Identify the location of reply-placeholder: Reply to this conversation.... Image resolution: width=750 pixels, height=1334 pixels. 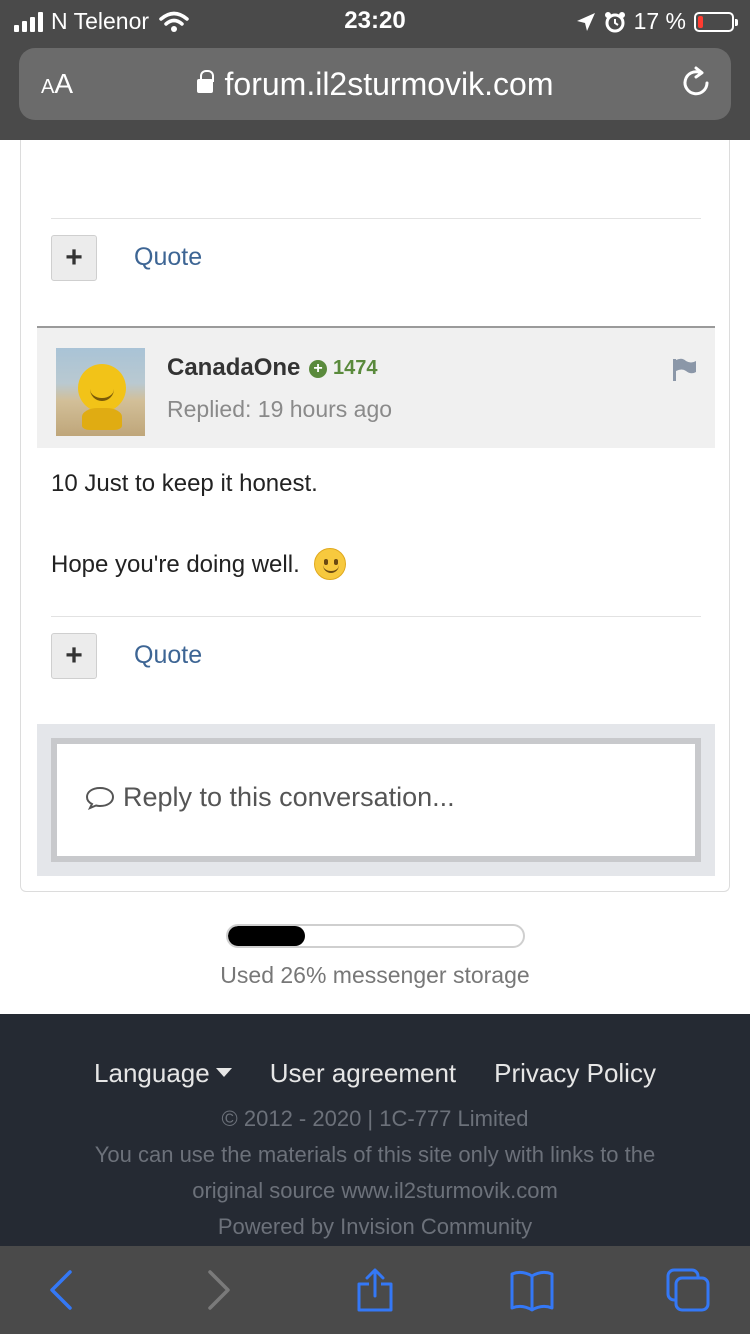
(270, 797).